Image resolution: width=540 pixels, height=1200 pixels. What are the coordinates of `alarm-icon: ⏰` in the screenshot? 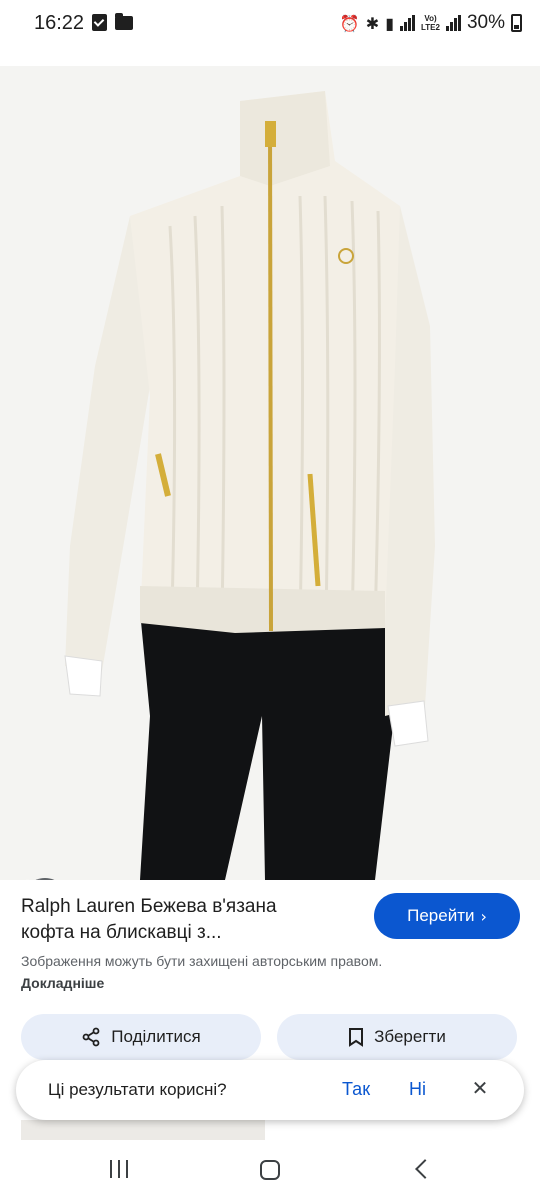 It's located at (349, 23).